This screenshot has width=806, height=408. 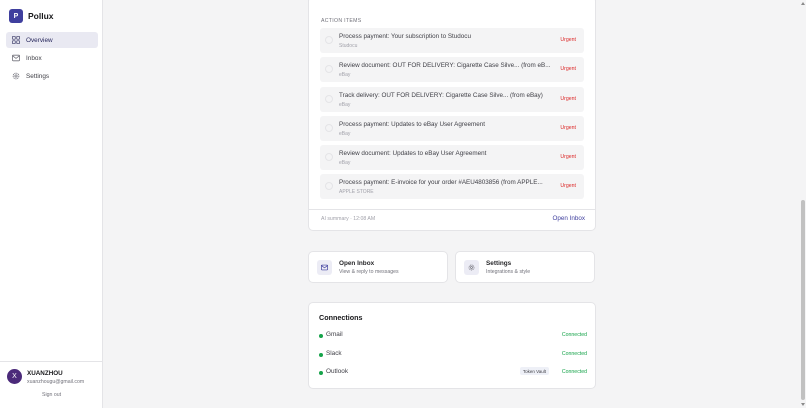 What do you see at coordinates (453, 372) in the screenshot?
I see `connection-row-outlook: Outlook Token Vault Connected` at bounding box center [453, 372].